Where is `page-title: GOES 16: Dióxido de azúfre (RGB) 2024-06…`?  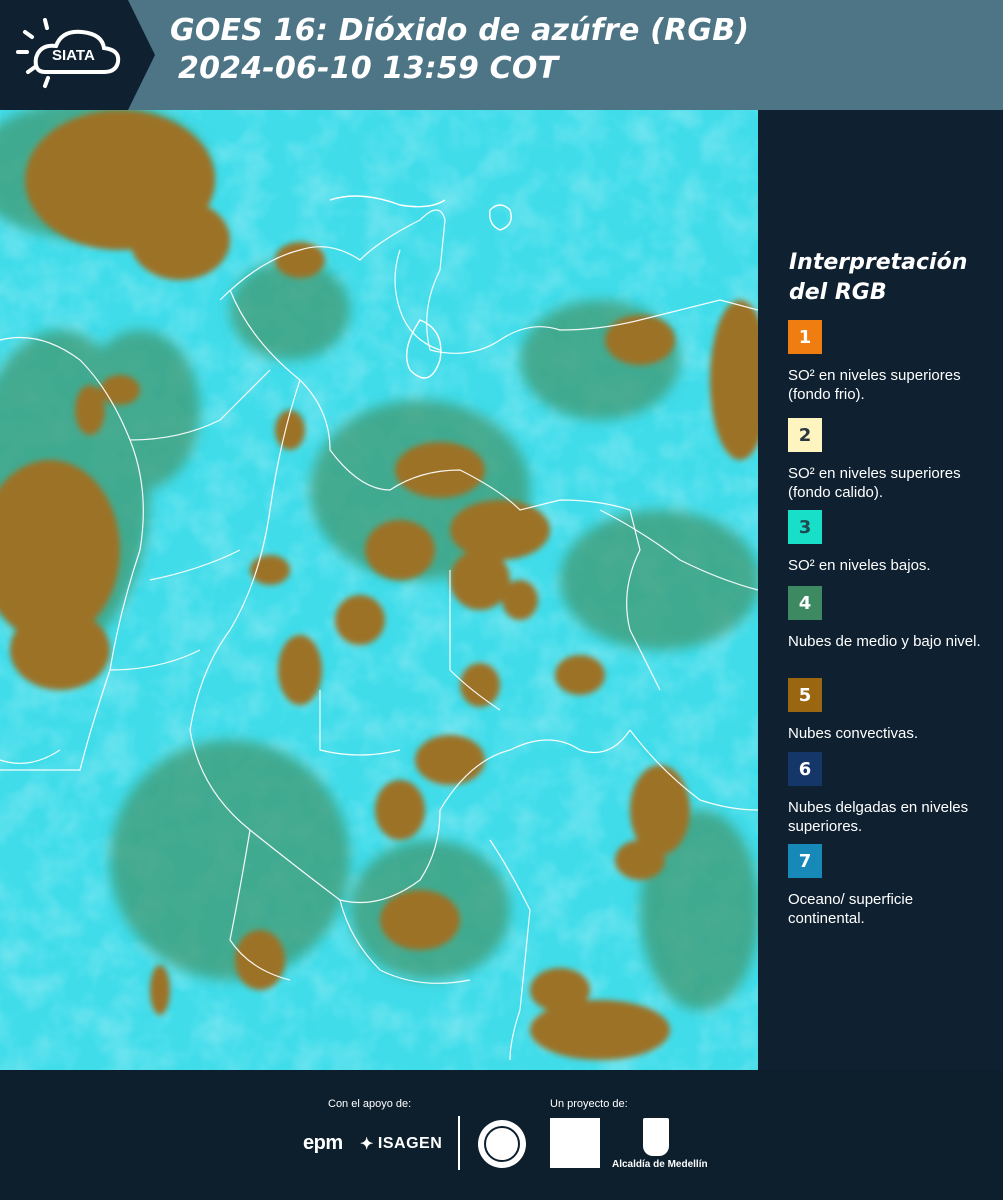
page-title: GOES 16: Dióxido de azúfre (RGB) 2024-06… is located at coordinates (459, 50).